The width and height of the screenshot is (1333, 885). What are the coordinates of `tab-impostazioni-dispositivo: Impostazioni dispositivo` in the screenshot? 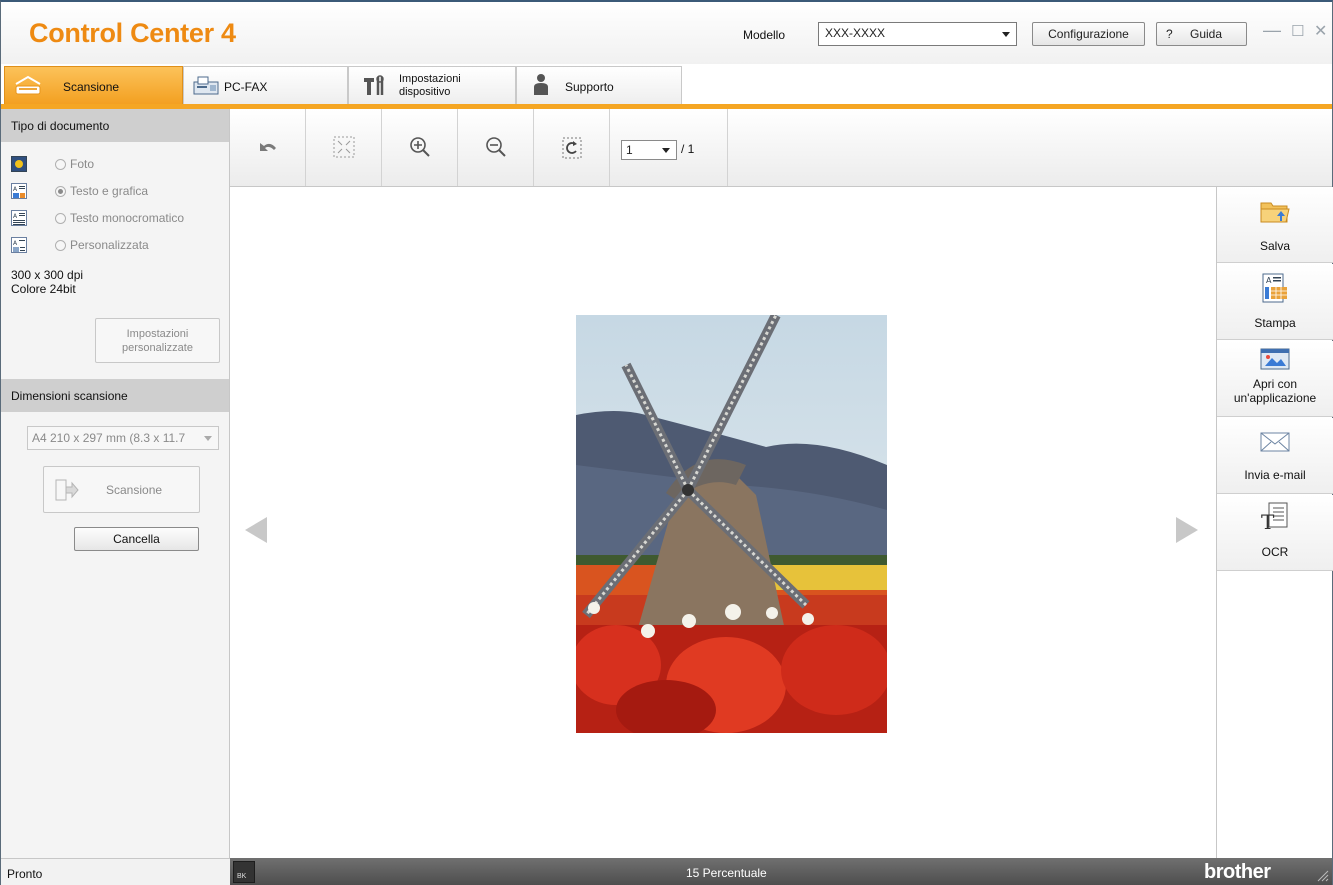 It's located at (432, 85).